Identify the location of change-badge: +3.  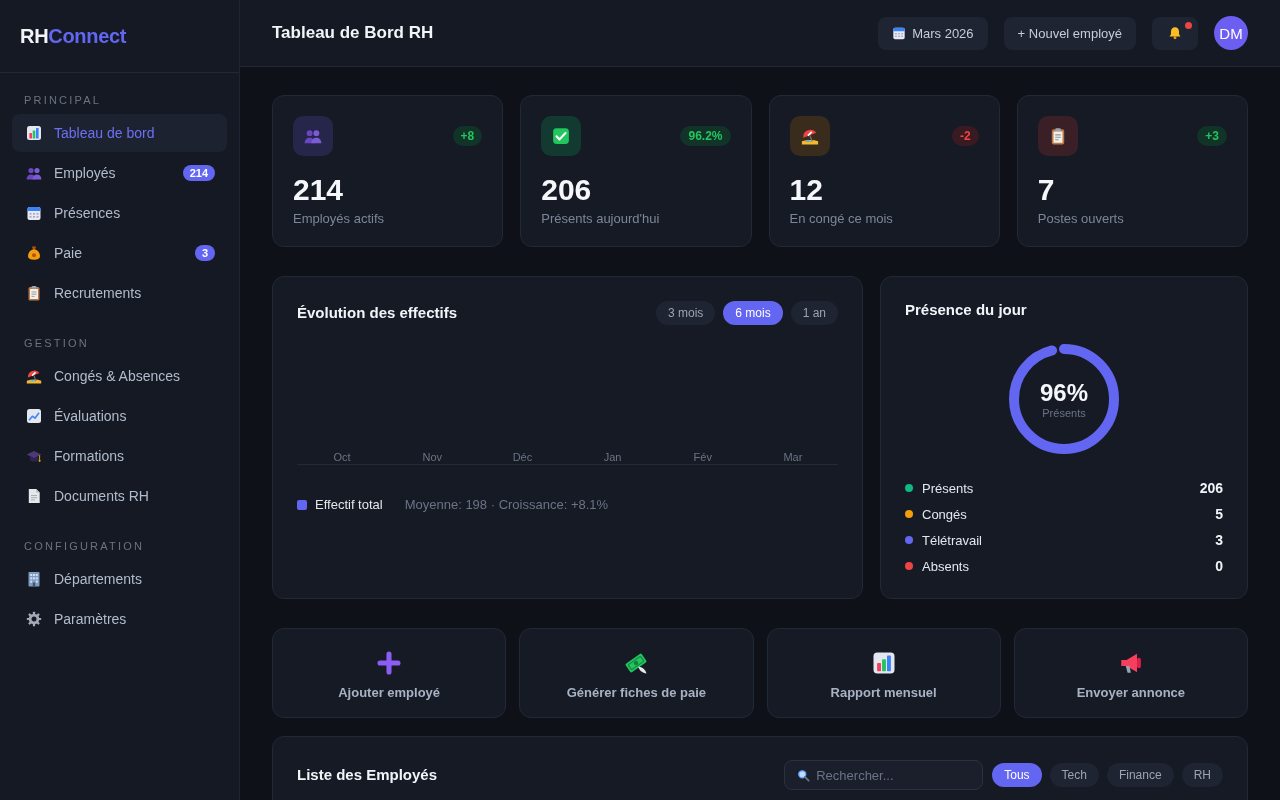
(1212, 136).